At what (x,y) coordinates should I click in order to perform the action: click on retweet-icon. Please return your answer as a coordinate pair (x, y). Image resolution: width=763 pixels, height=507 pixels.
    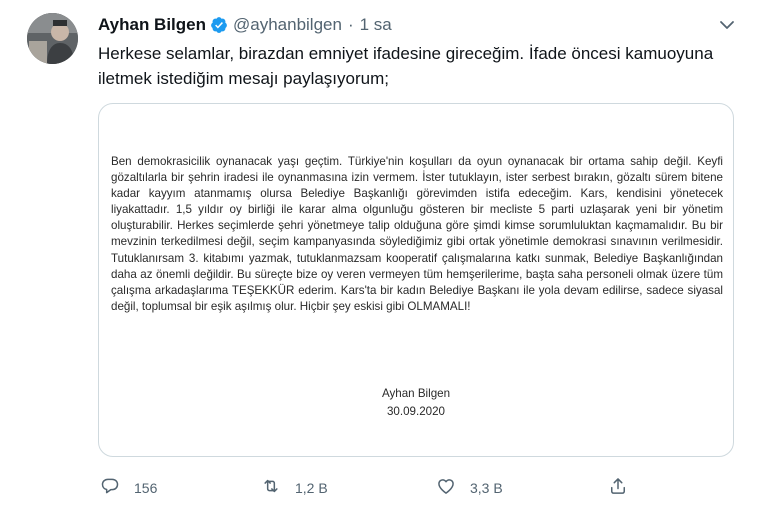
    Looking at the image, I should click on (271, 488).